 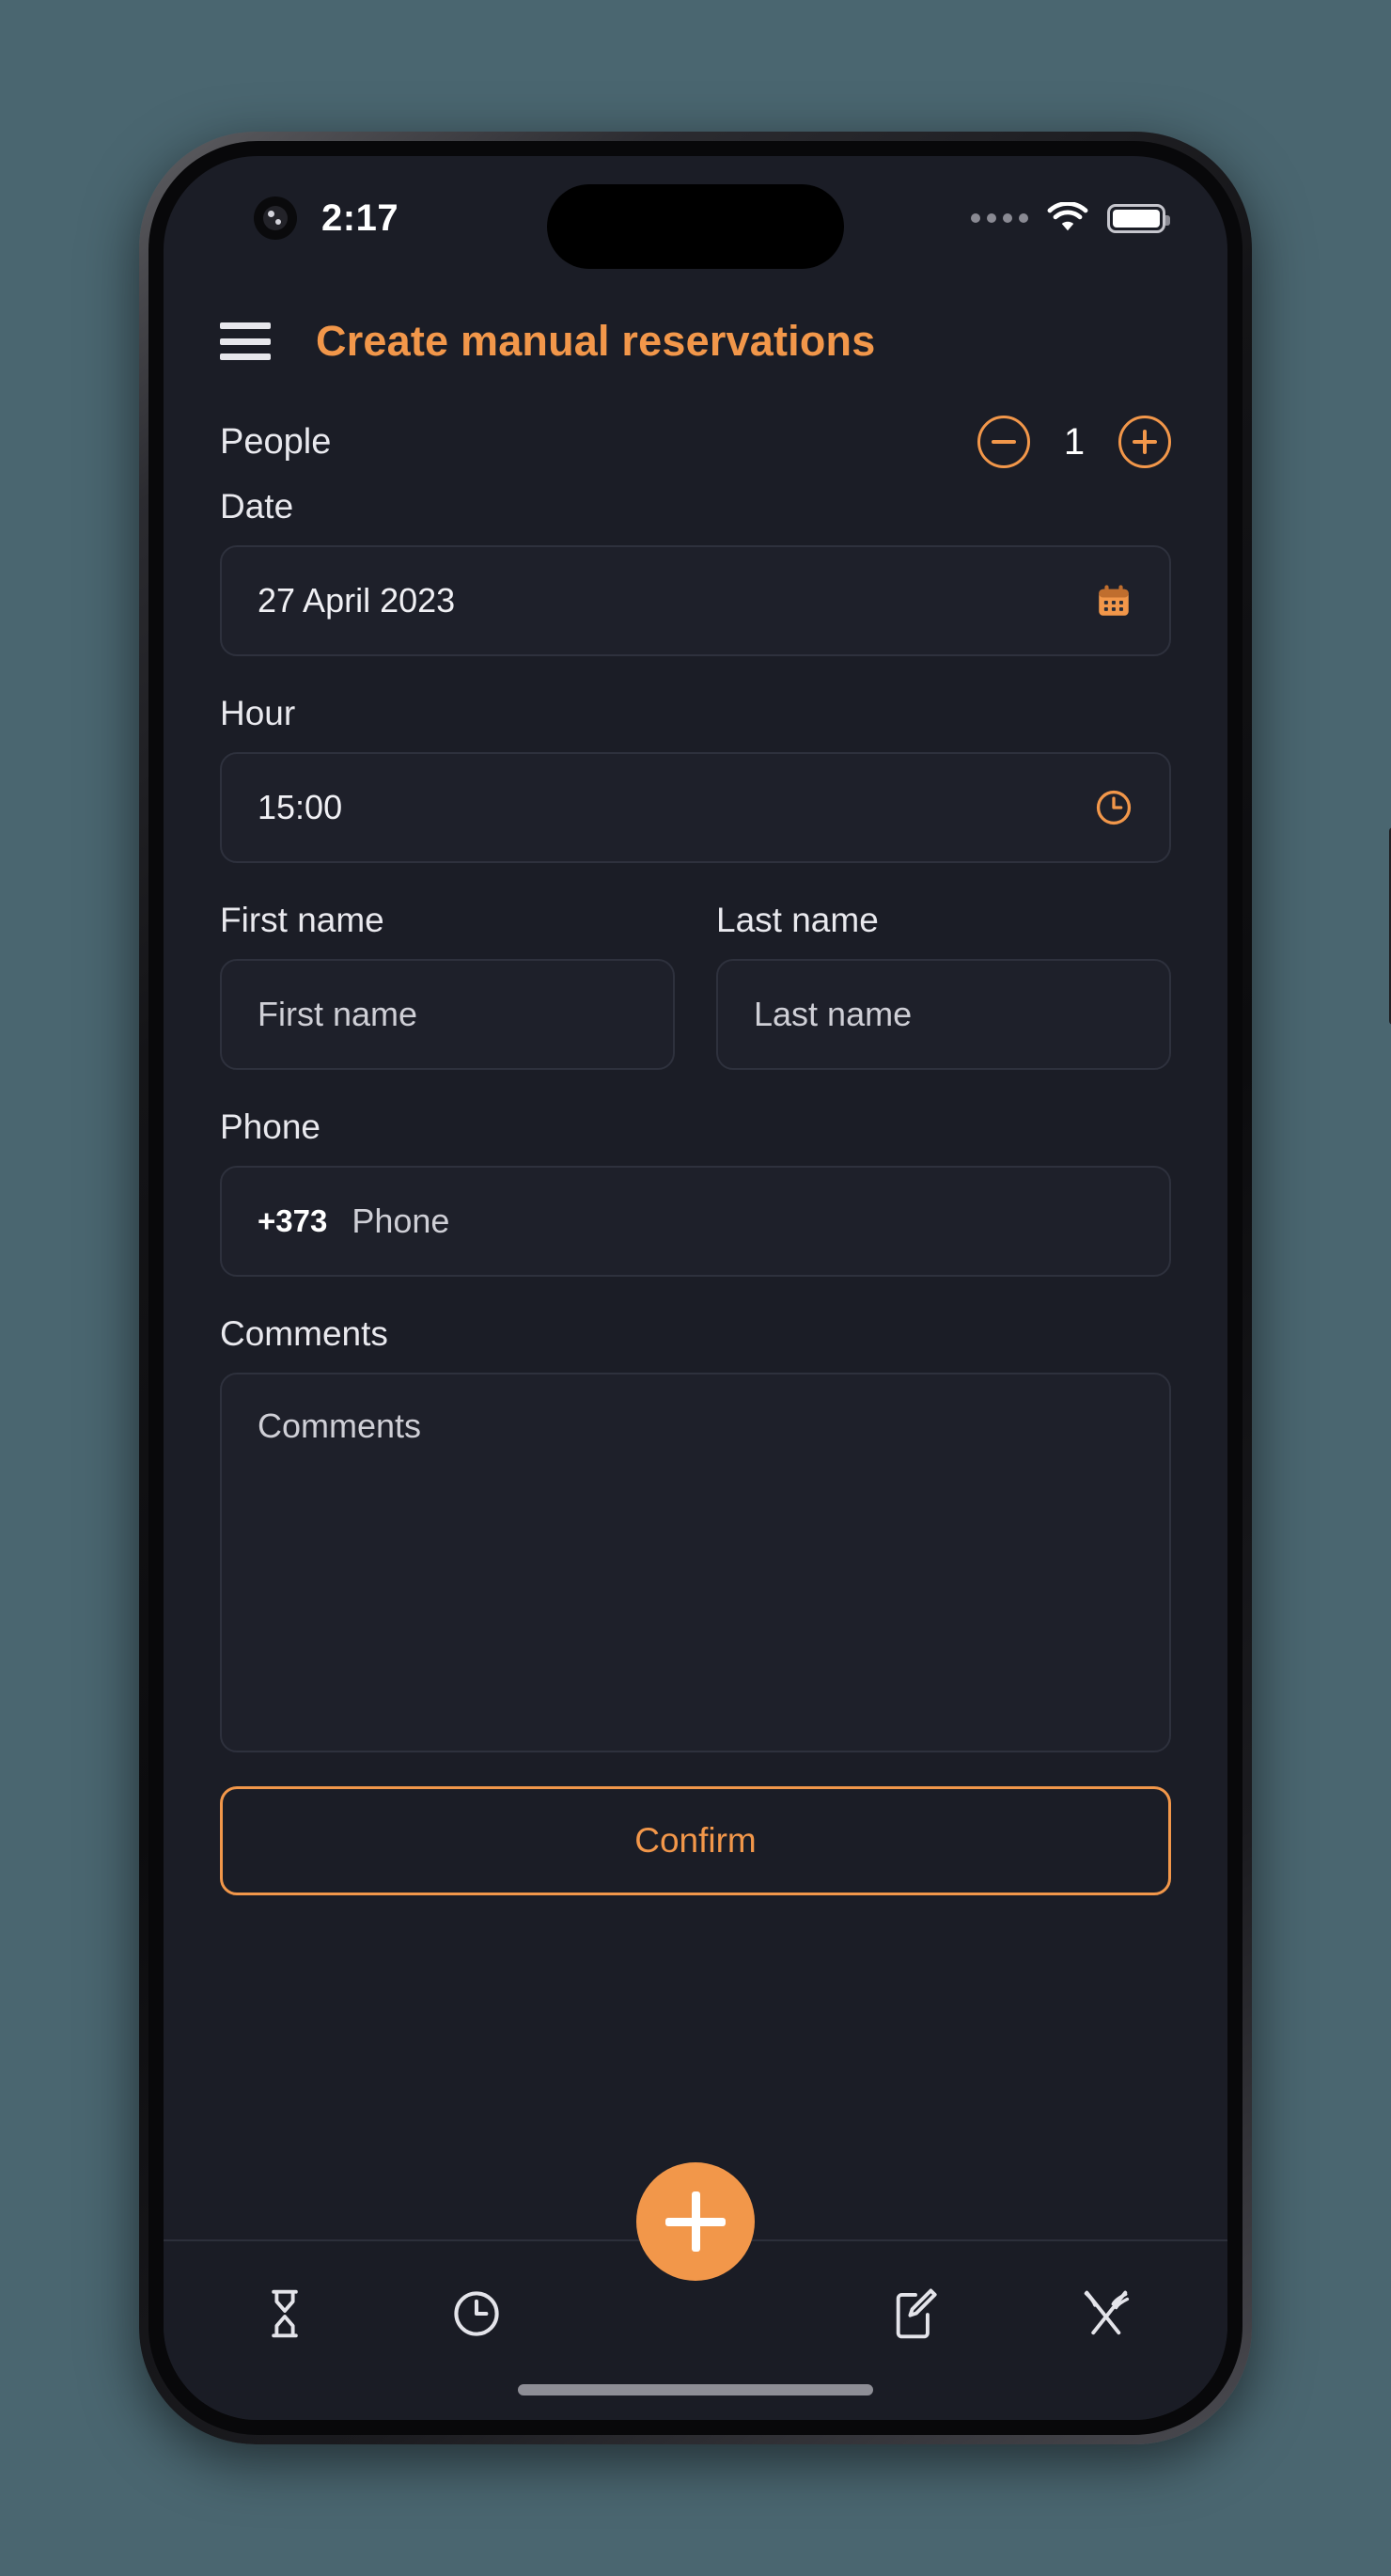 I want to click on last-name-group: Last name Last name, so click(x=943, y=1004).